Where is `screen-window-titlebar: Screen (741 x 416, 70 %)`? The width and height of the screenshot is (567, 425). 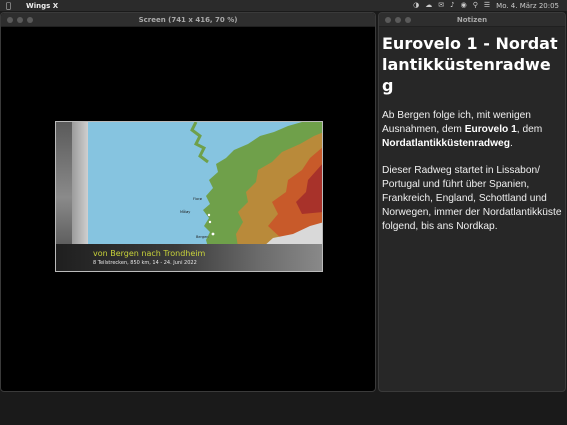
screen-window-titlebar: Screen (741 x 416, 70 %) is located at coordinates (188, 20).